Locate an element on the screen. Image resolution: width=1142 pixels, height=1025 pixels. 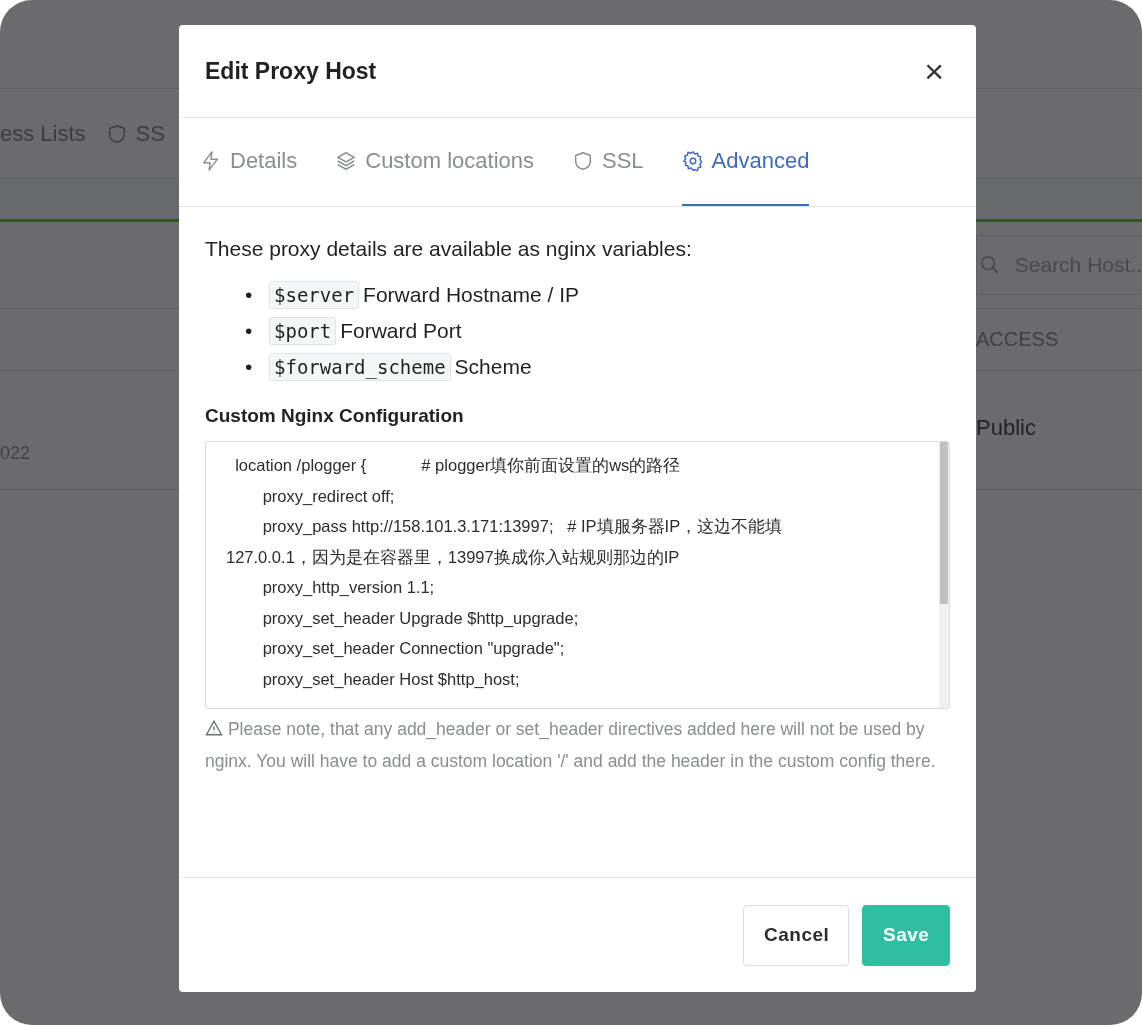
variable-description: Scheme is located at coordinates (493, 366).